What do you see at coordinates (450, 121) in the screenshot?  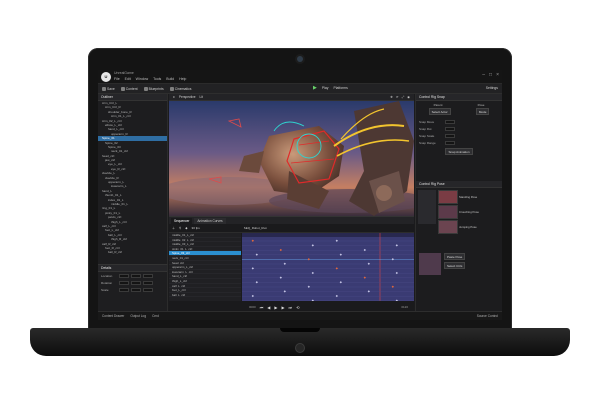 I see `snap-move-field` at bounding box center [450, 121].